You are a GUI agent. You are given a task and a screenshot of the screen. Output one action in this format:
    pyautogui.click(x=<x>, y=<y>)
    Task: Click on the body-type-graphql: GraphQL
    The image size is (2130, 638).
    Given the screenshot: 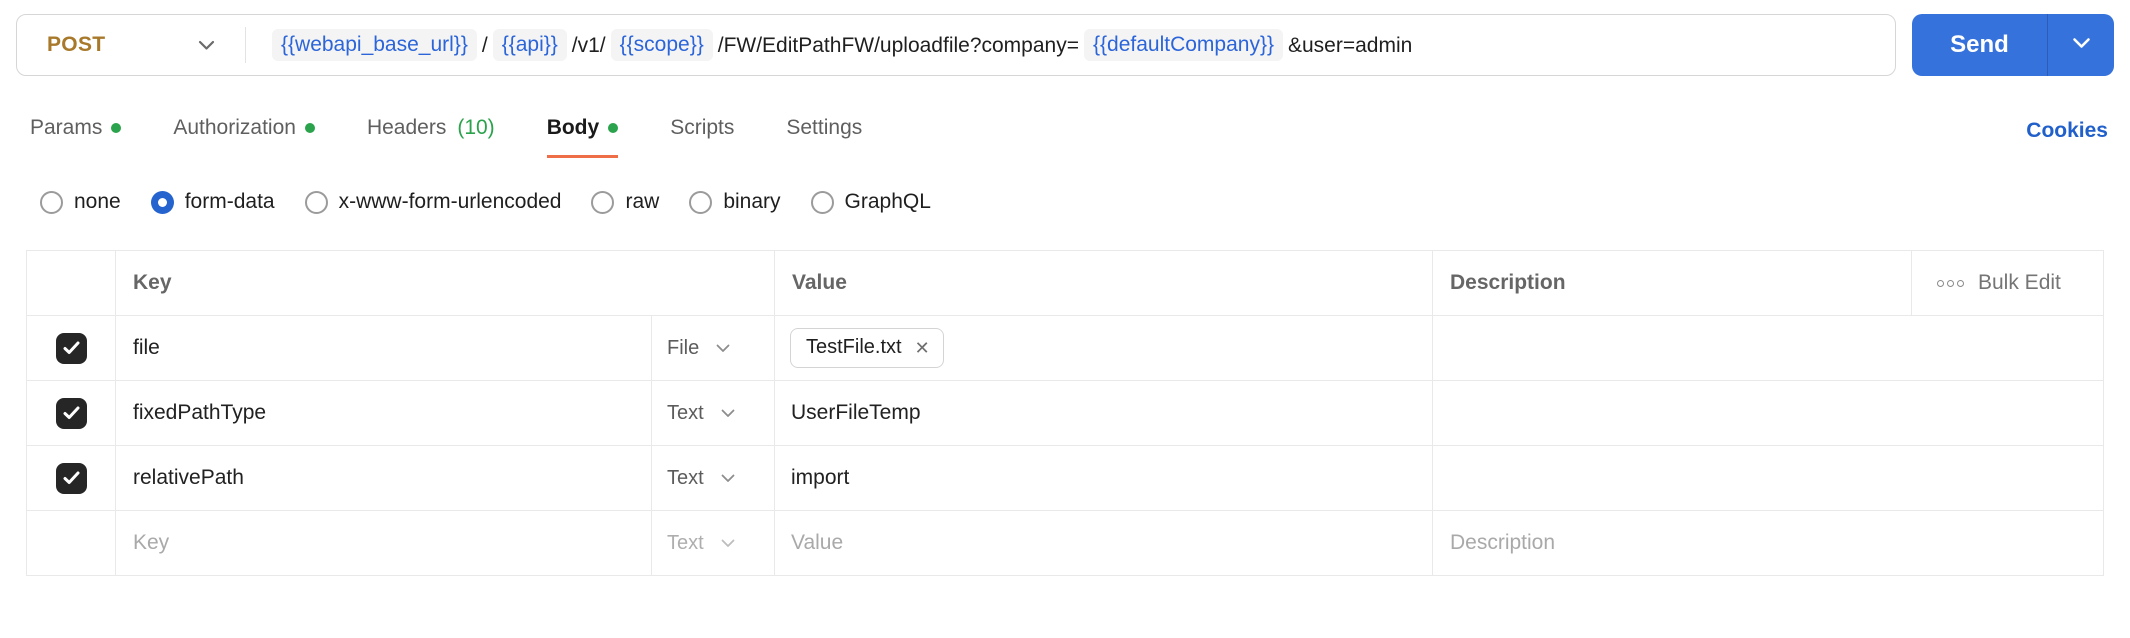 What is the action you would take?
    pyautogui.click(x=870, y=202)
    